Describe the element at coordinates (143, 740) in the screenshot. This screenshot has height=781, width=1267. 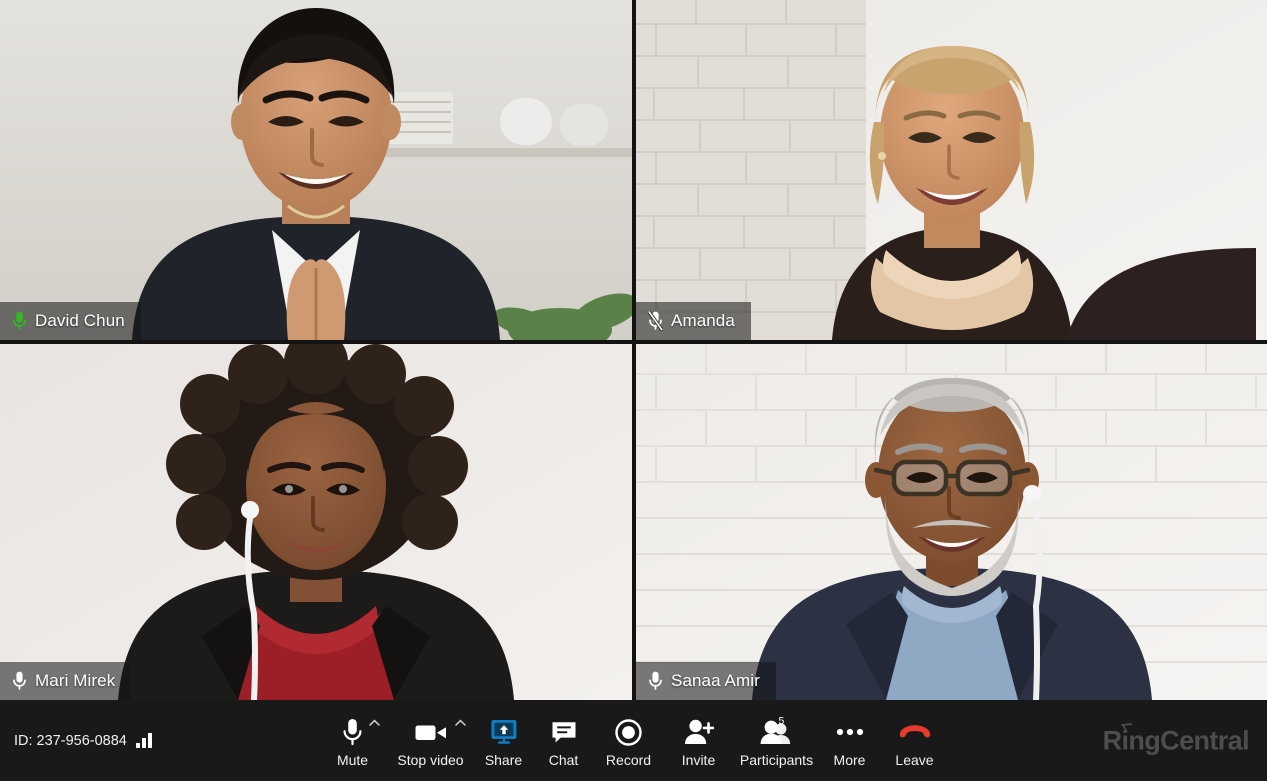
I see `signal-bars-icon` at that location.